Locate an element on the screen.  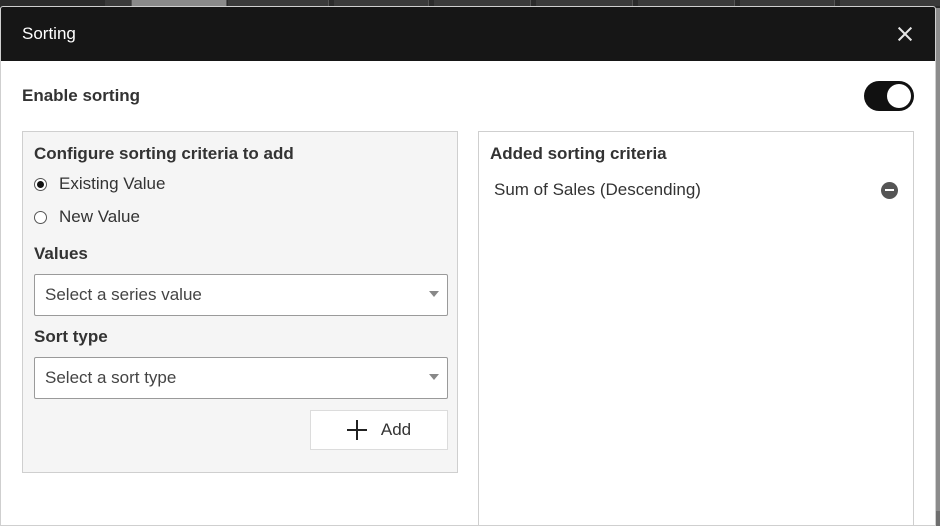
remove-icon is located at coordinates (889, 190).